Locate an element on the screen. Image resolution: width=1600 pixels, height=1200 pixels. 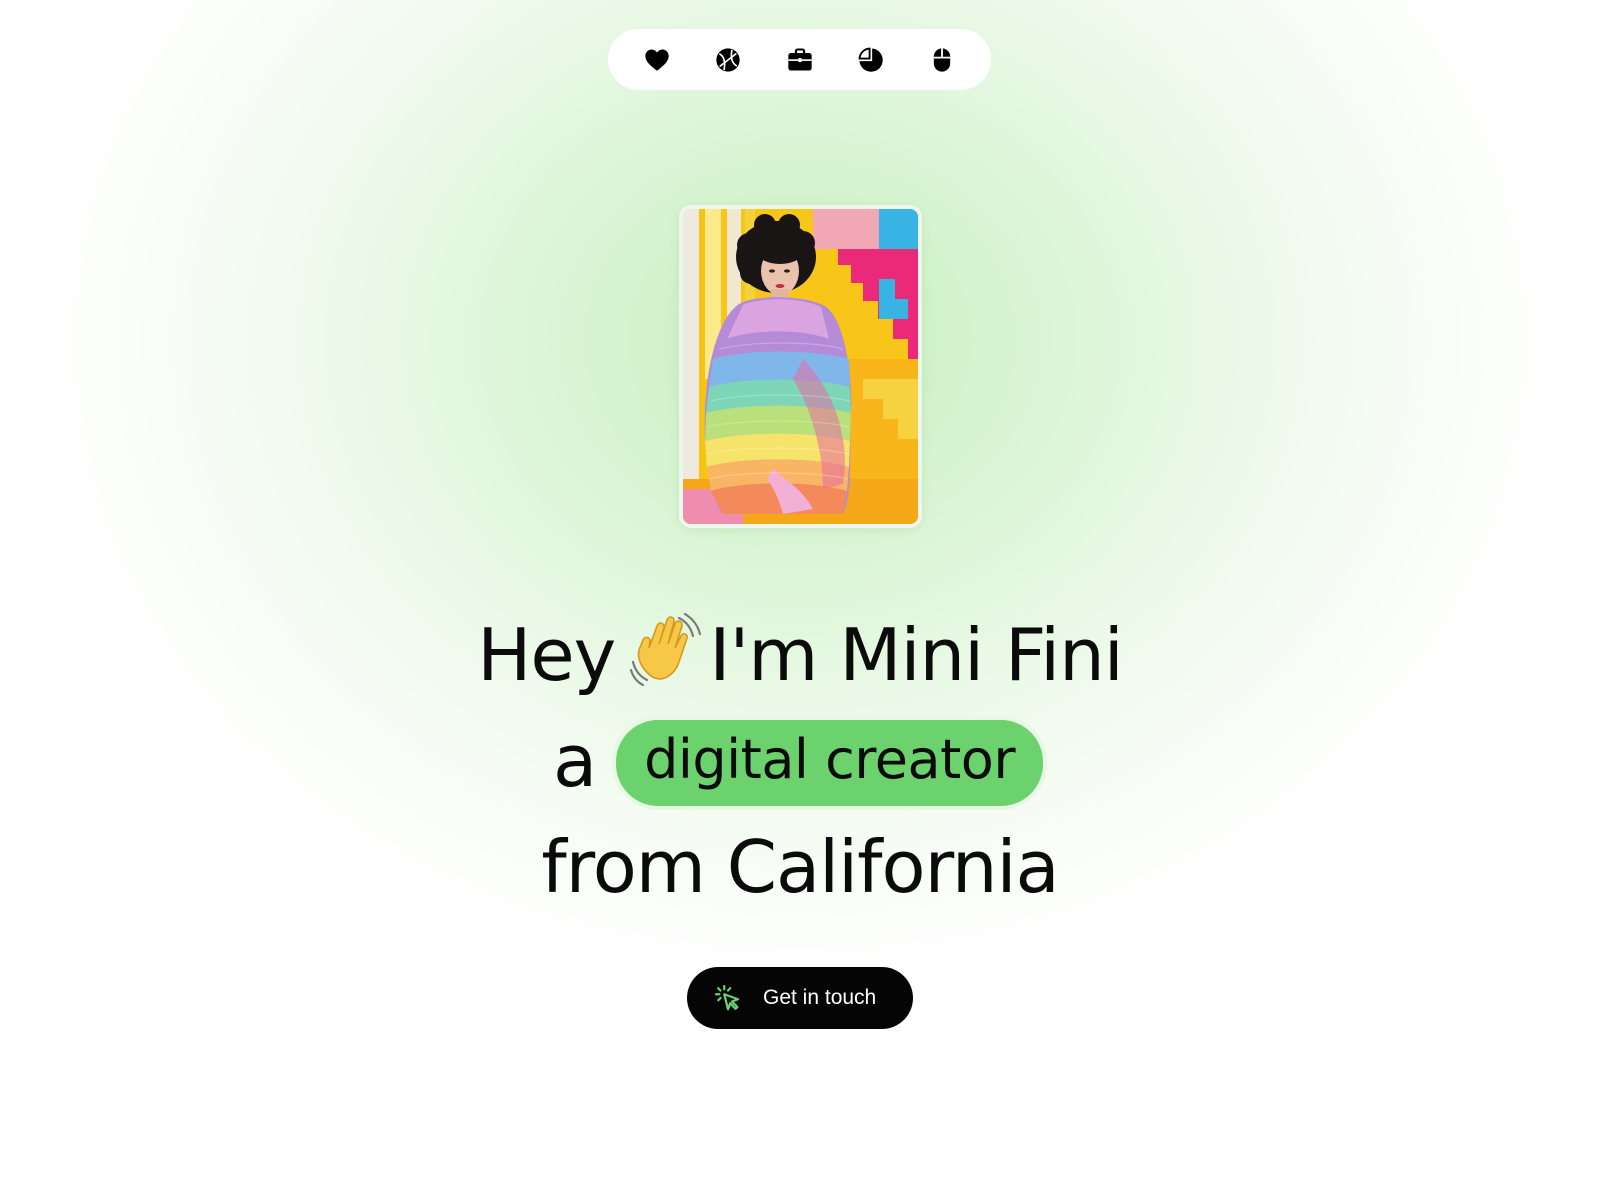
headline-line-1: Hey I'm Mini Fini is located at coordinates (800, 655).